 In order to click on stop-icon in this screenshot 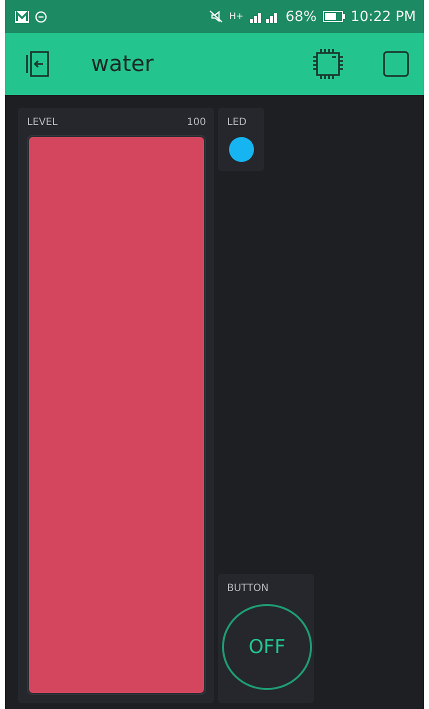, I will do `click(396, 64)`.